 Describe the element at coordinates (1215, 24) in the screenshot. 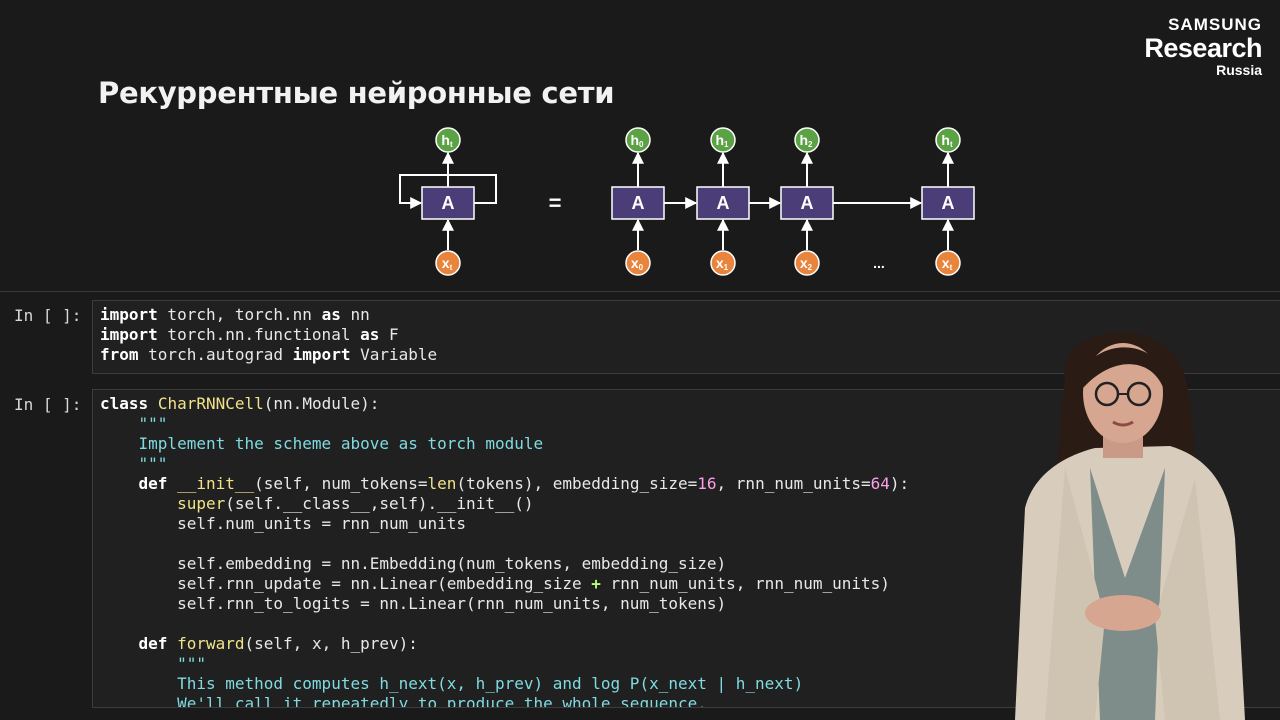

I see `brand-samsung: SAMSUNG` at that location.